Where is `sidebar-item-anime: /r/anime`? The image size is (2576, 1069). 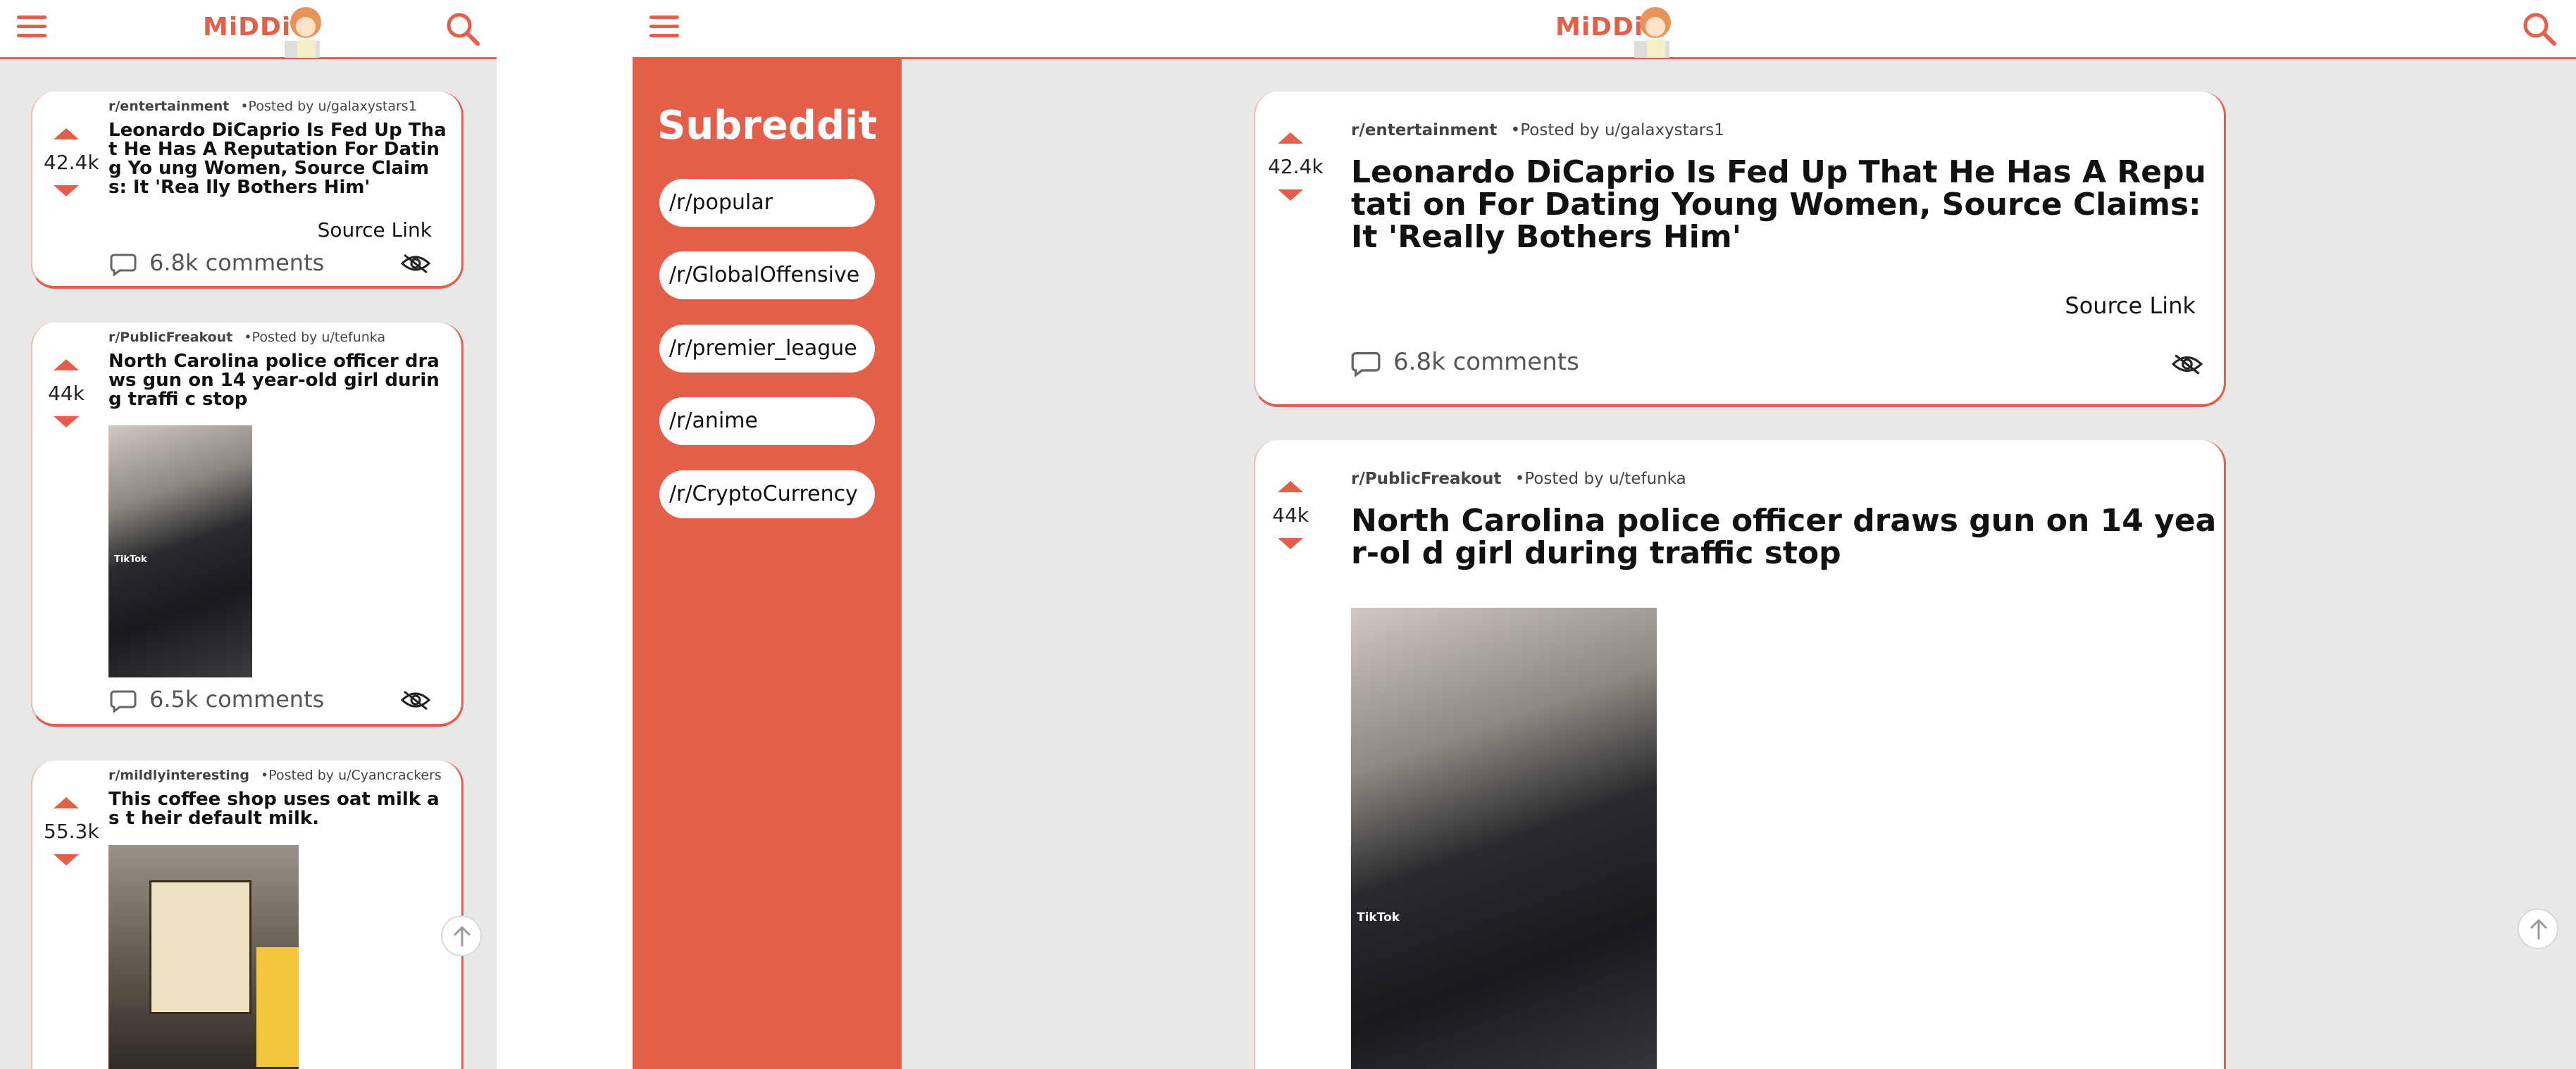
sidebar-item-anime: /r/anime is located at coordinates (767, 421).